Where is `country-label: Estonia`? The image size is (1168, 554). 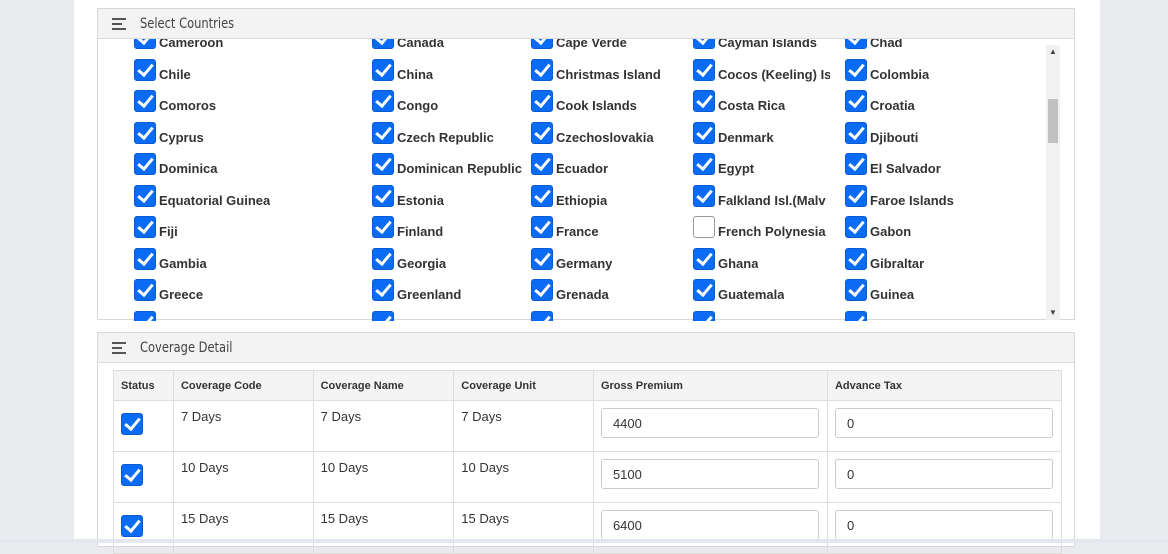 country-label: Estonia is located at coordinates (420, 200).